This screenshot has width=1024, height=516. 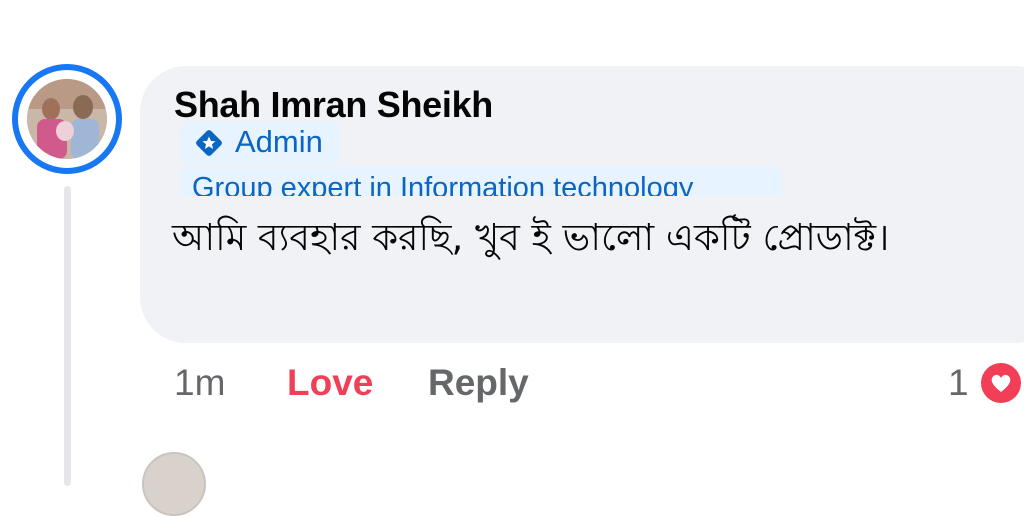 What do you see at coordinates (443, 184) in the screenshot?
I see `expert-label: Group expert in Information technology` at bounding box center [443, 184].